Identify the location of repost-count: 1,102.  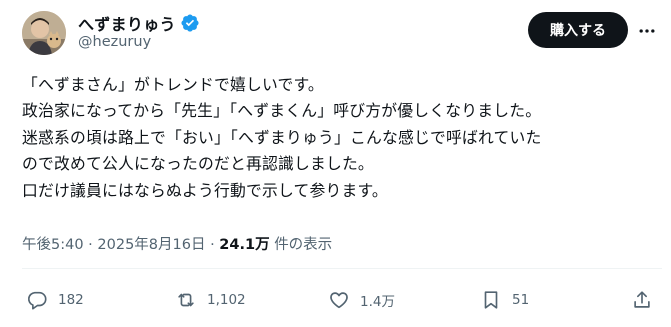
(226, 300).